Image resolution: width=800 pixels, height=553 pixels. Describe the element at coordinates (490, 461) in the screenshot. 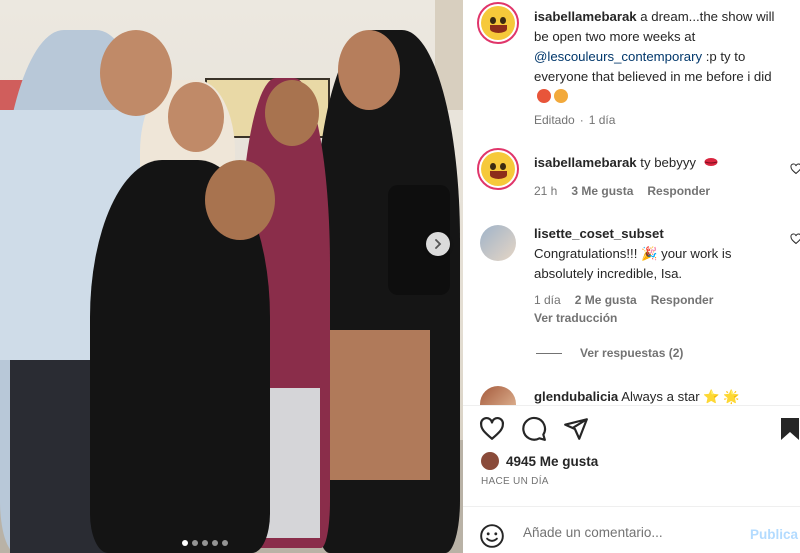

I see `liker-avatar` at that location.